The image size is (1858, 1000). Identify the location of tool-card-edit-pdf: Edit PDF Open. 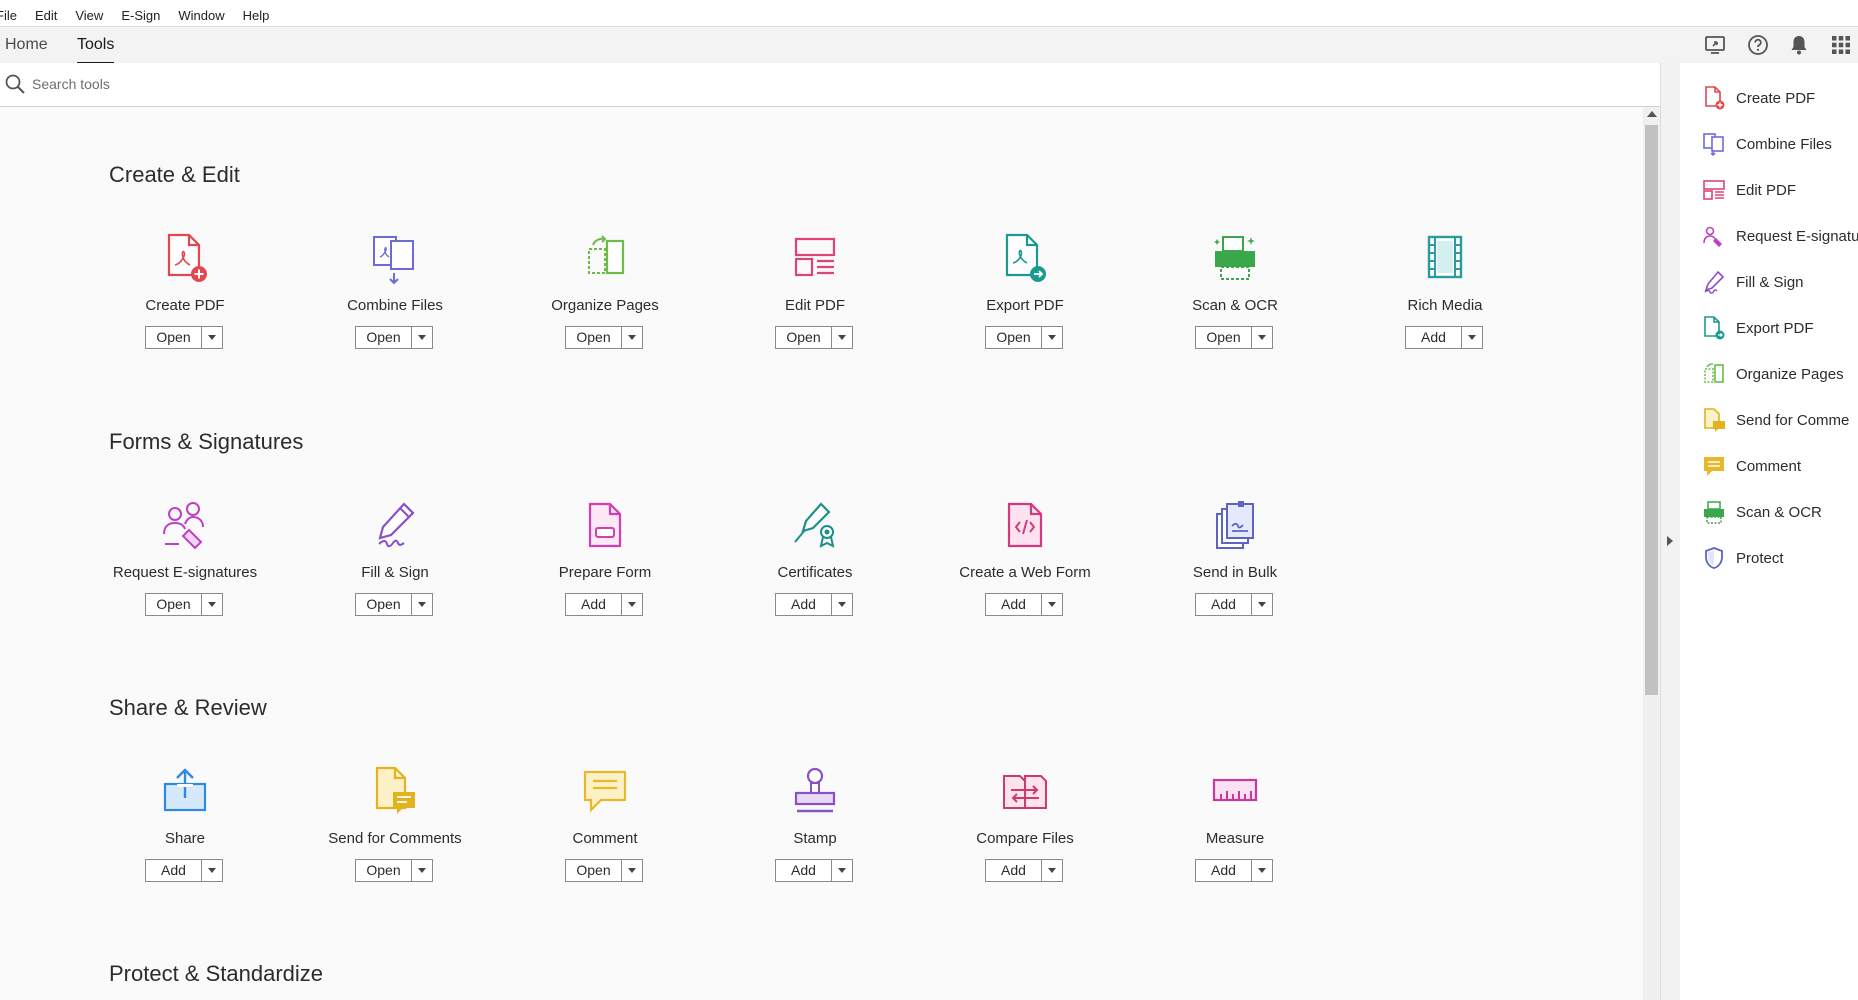
(815, 303).